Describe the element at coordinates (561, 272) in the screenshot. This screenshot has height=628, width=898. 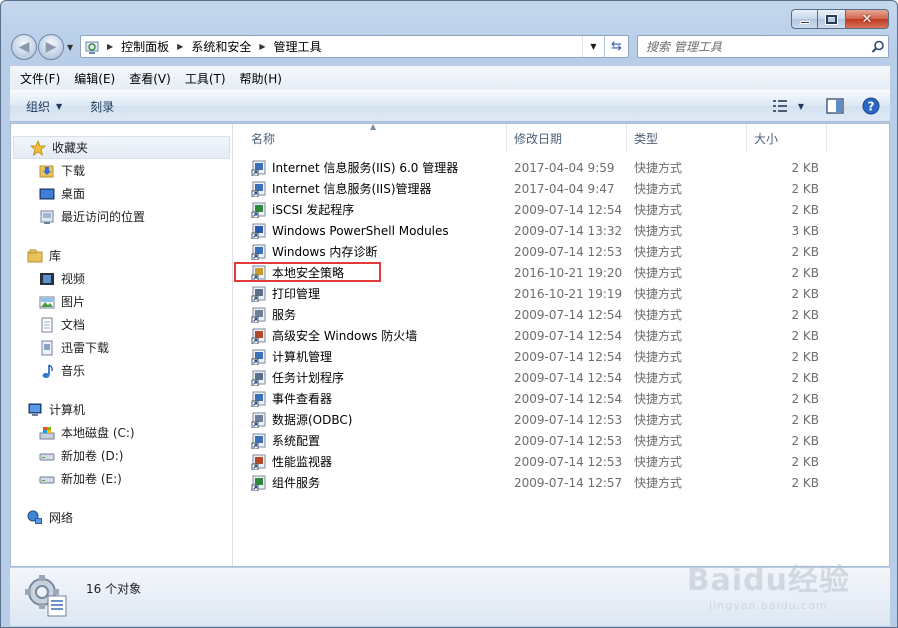
I see `table-row: 本地安全策略 2016-10-21 19:20 快捷方式 2 KB` at that location.